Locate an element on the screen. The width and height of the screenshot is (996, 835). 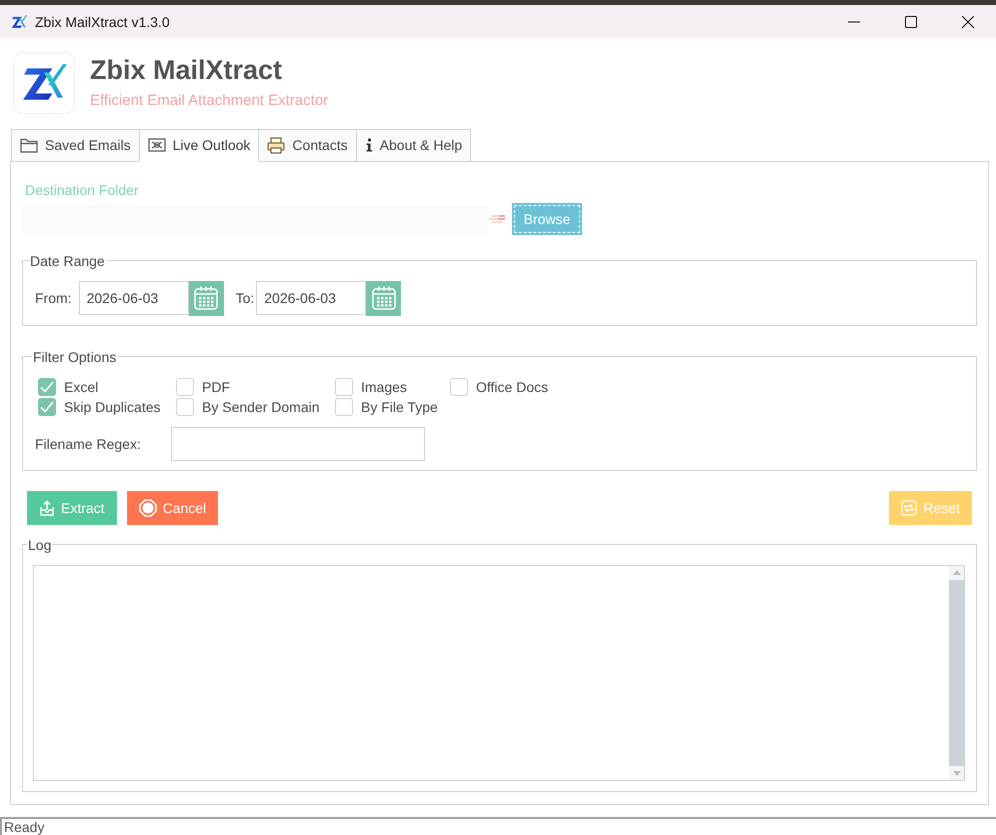
checkbox-label: PDF is located at coordinates (216, 386).